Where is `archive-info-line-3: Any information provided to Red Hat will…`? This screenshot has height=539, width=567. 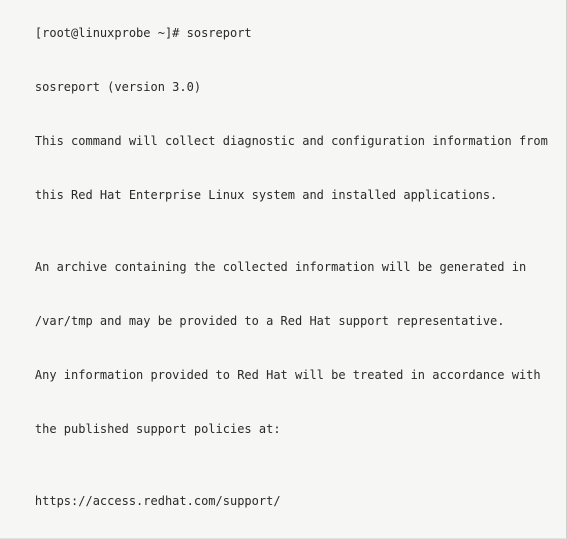
archive-info-line-3: Any information provided to Red Hat will… is located at coordinates (287, 375).